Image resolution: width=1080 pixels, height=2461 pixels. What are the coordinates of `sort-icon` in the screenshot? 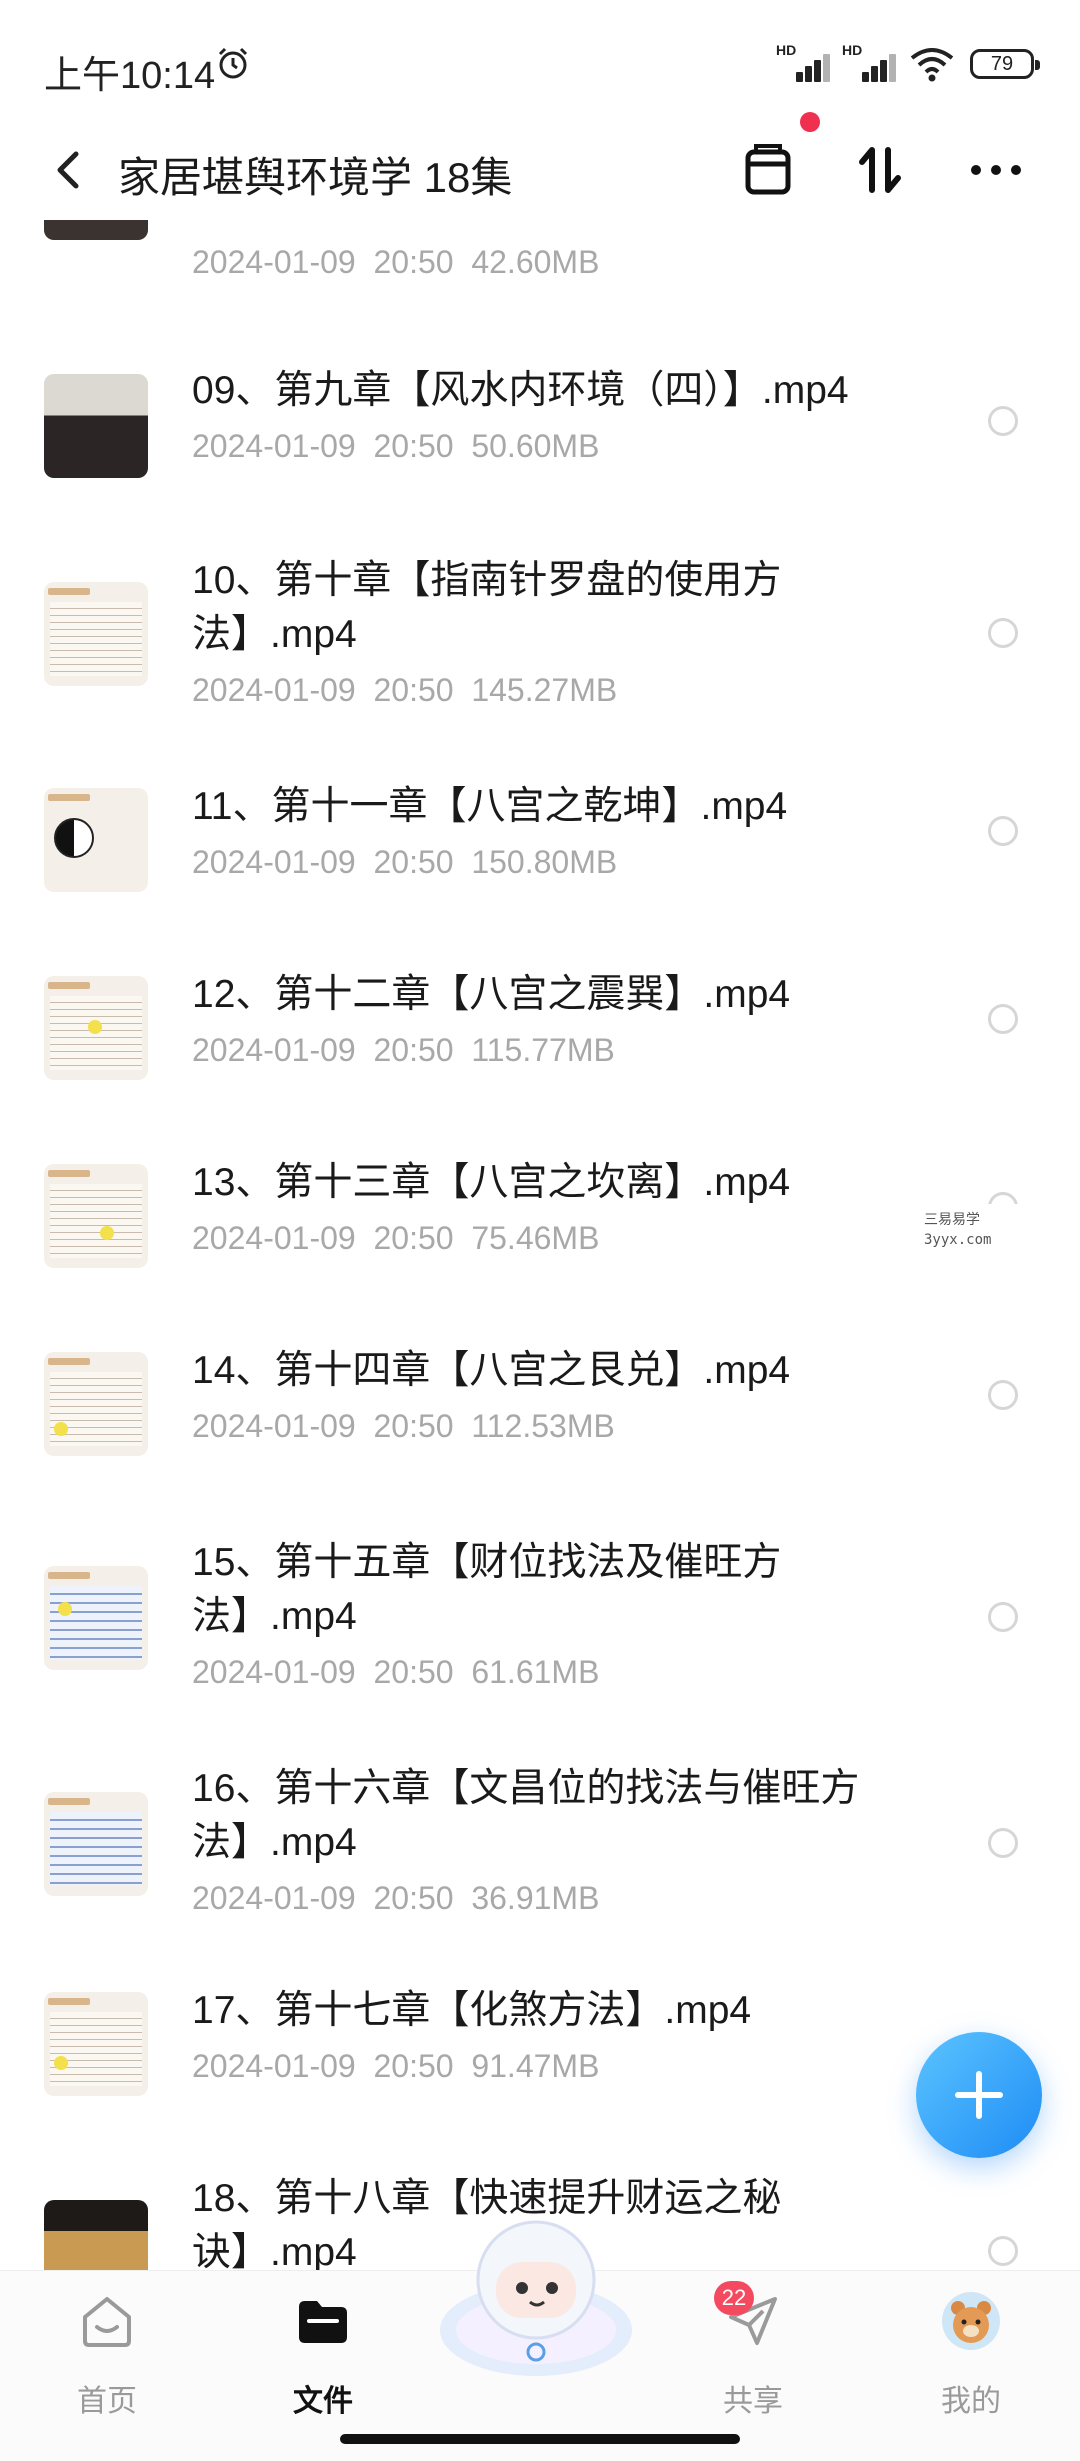 It's located at (880, 170).